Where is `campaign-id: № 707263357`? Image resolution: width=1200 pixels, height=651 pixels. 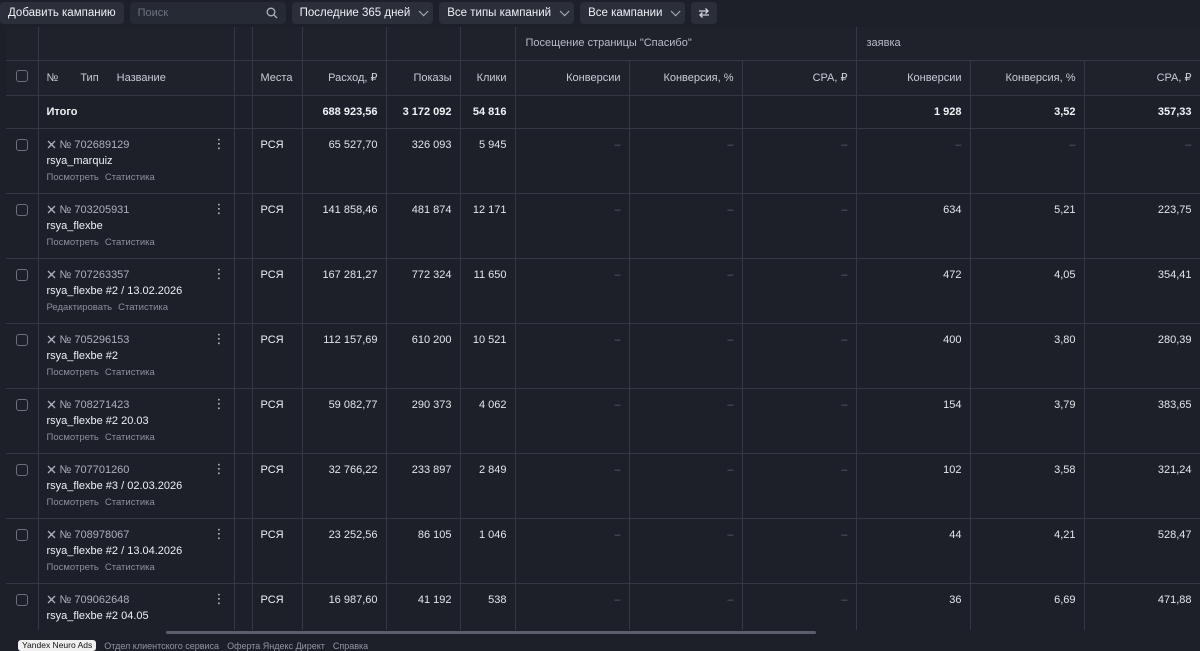
campaign-id: № 707263357 is located at coordinates (95, 275).